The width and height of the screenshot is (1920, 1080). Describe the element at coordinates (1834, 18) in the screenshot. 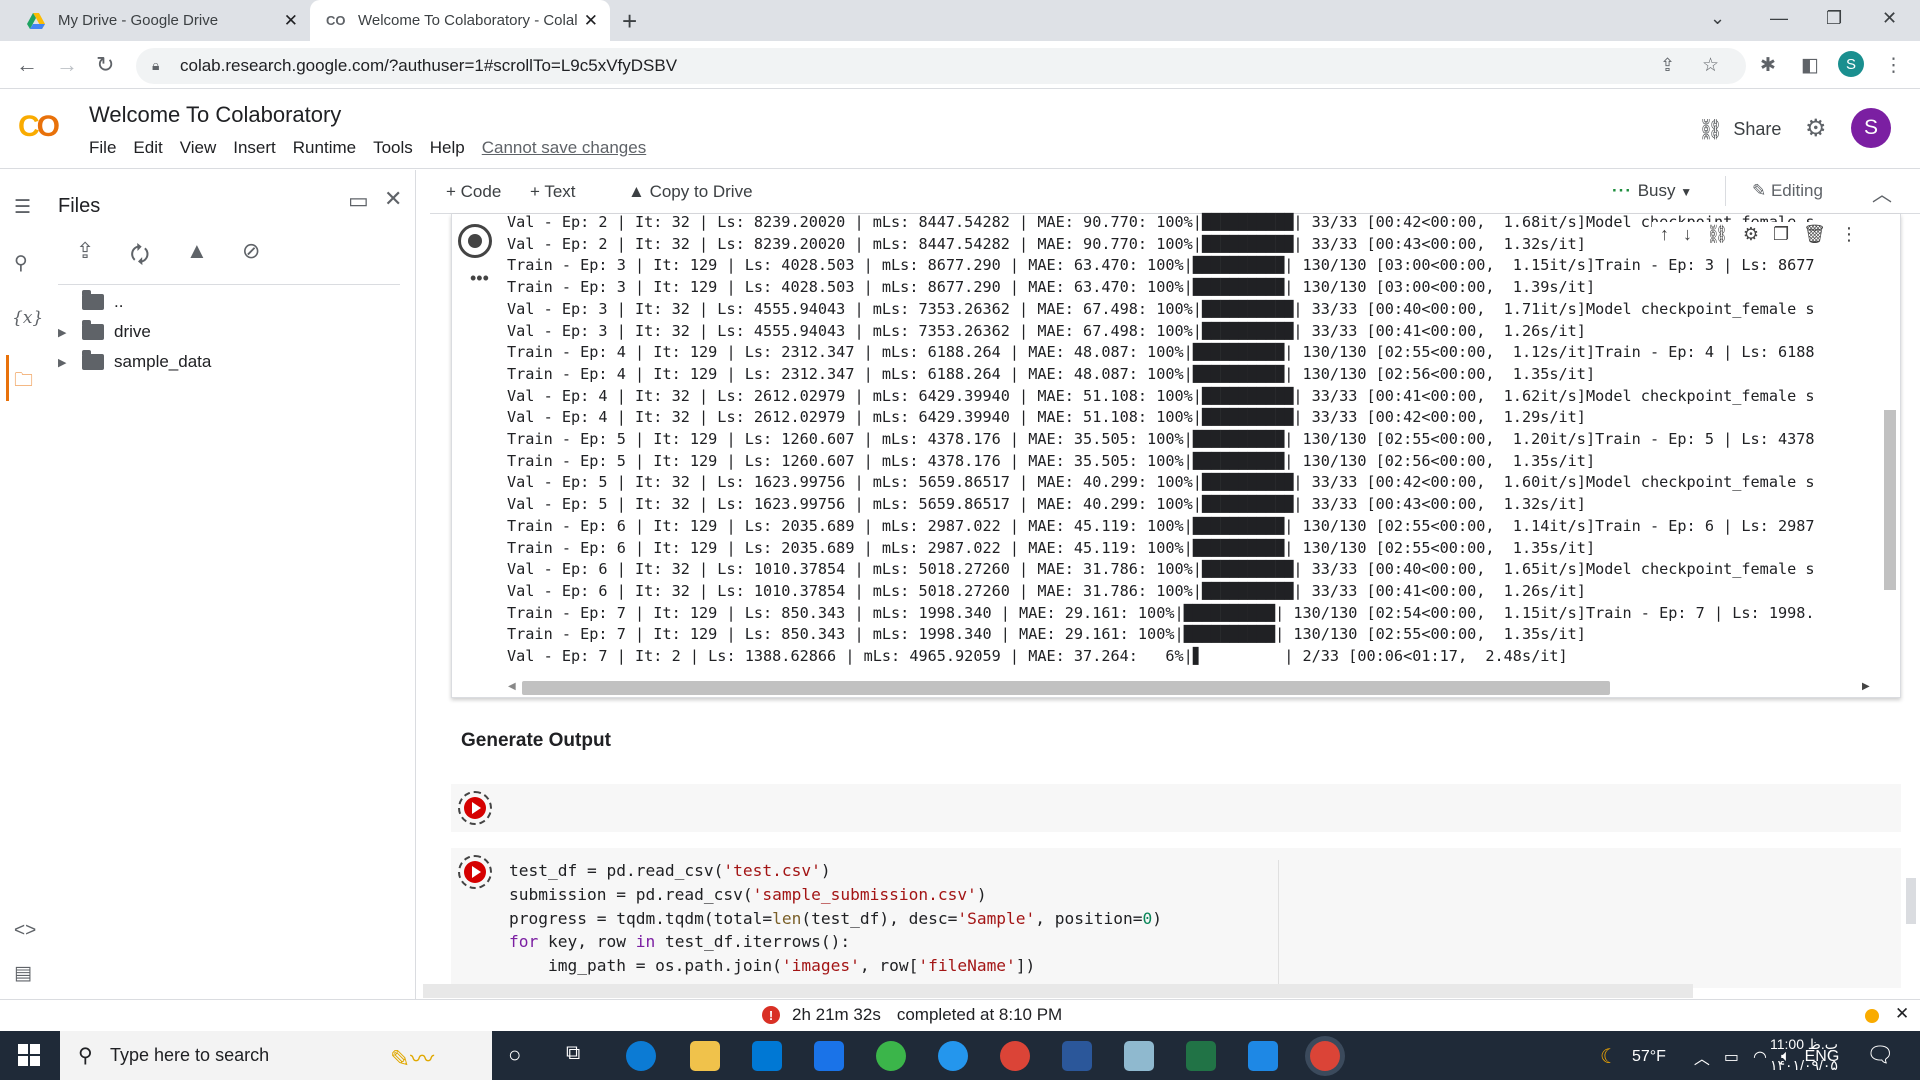

I see `maximize-icon: ❐` at that location.